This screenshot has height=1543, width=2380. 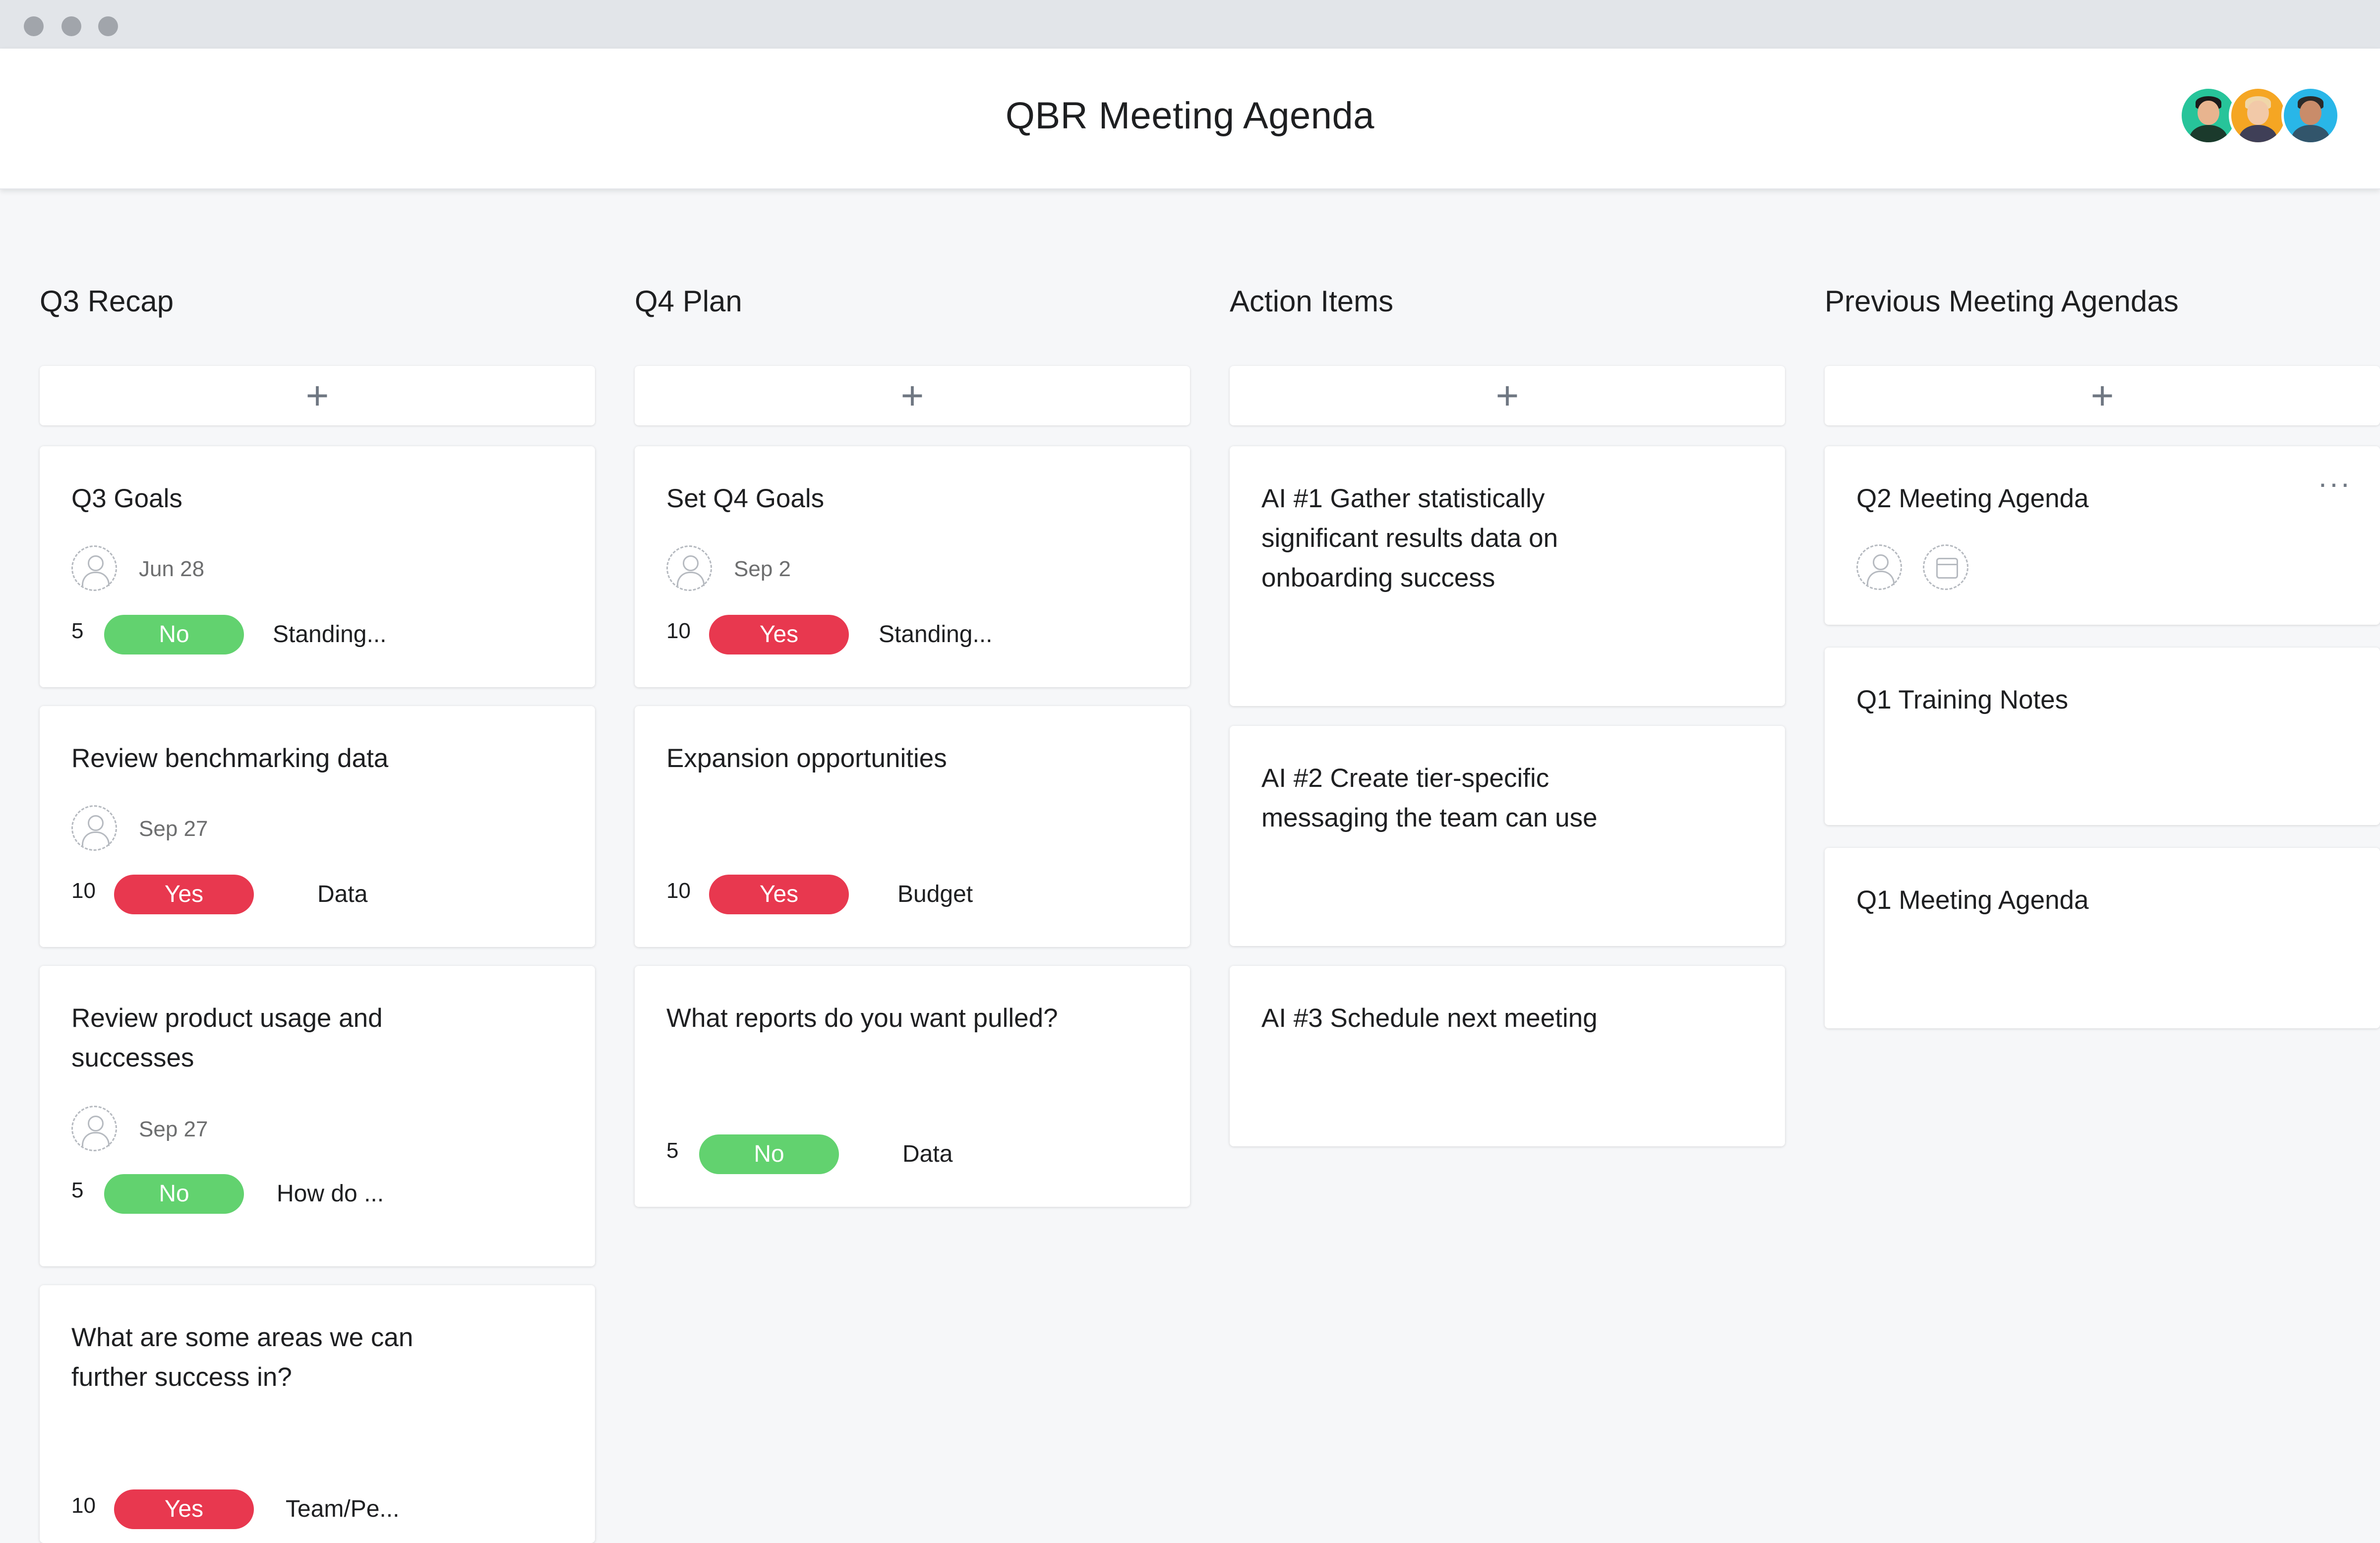 I want to click on column-title: Q3 Recap, so click(x=107, y=301).